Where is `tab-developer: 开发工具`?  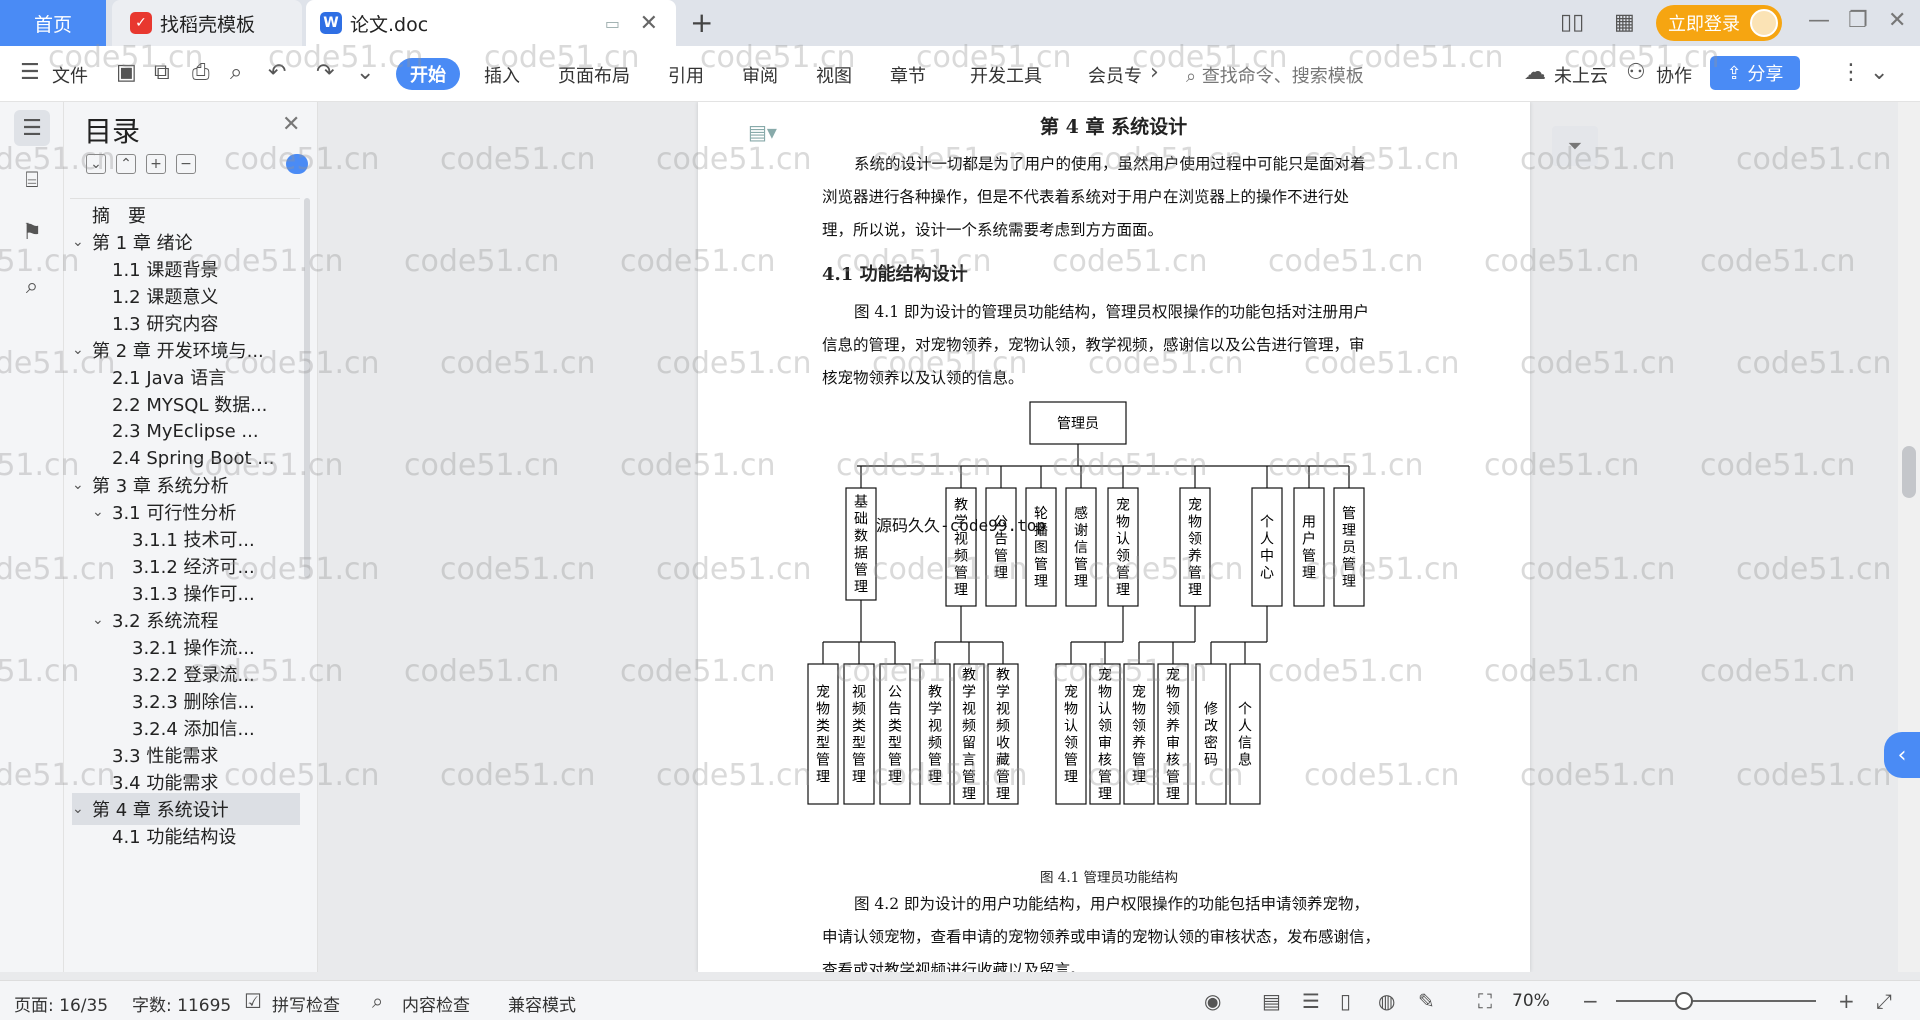 tab-developer: 开发工具 is located at coordinates (1006, 75).